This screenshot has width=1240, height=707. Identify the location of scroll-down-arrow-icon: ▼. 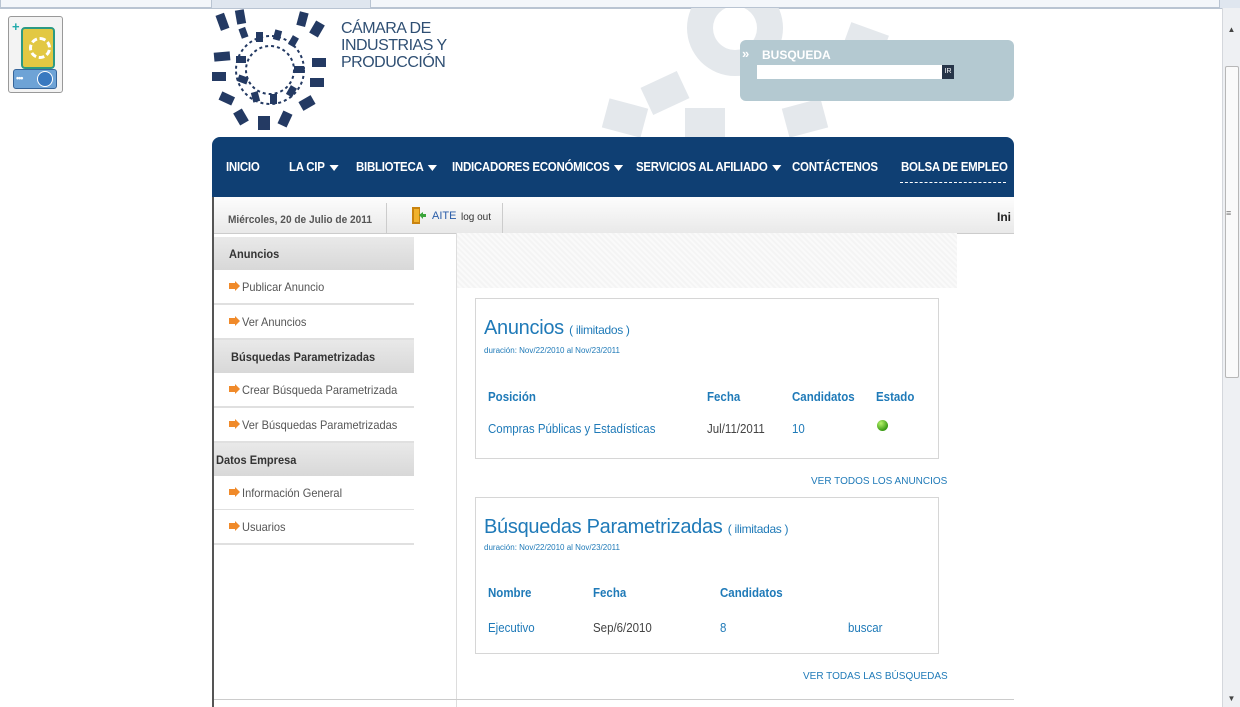
(1231, 699).